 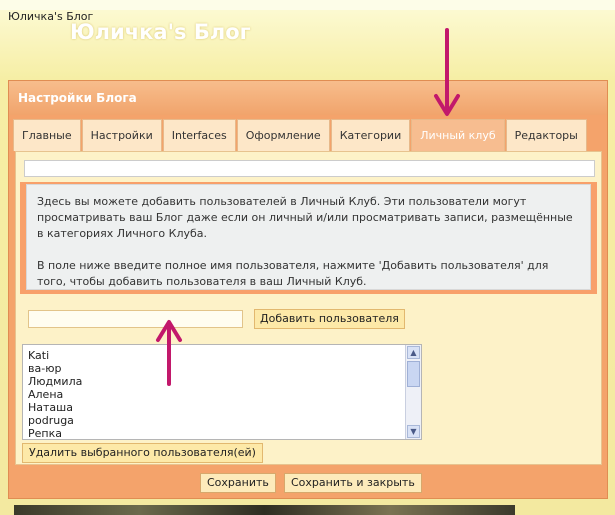 What do you see at coordinates (121, 135) in the screenshot?
I see `tab-settings: Настройки` at bounding box center [121, 135].